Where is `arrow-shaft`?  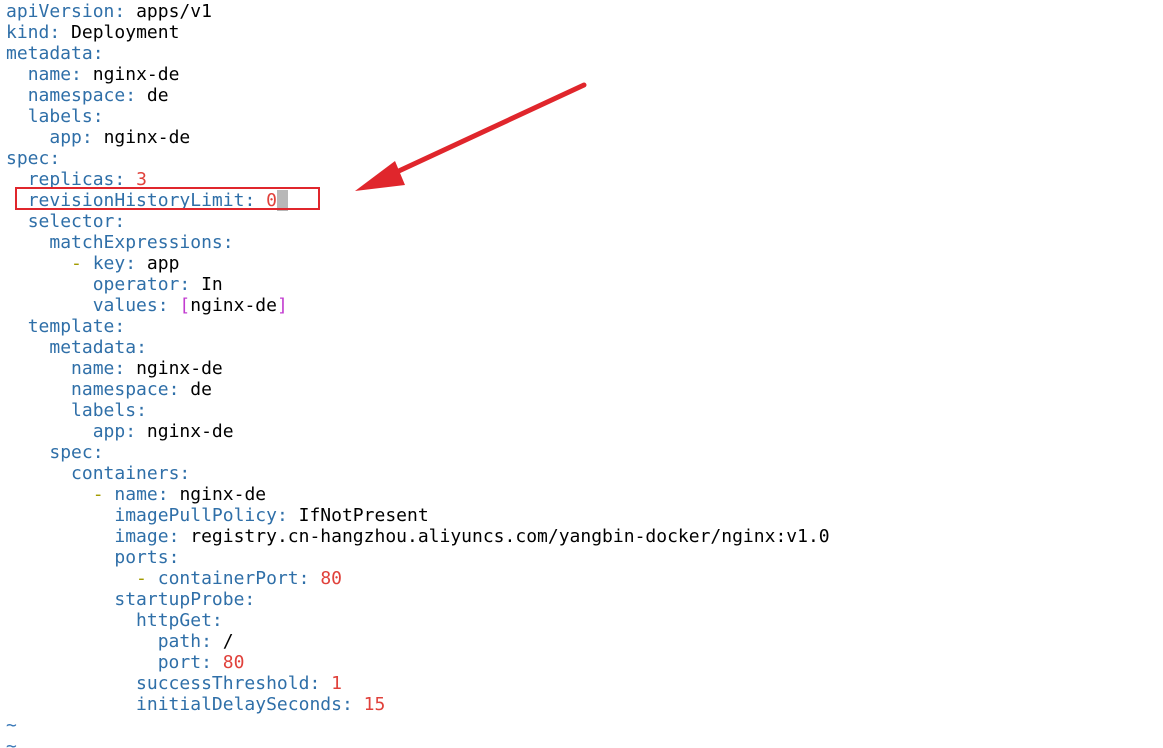
arrow-shaft is located at coordinates (486, 130).